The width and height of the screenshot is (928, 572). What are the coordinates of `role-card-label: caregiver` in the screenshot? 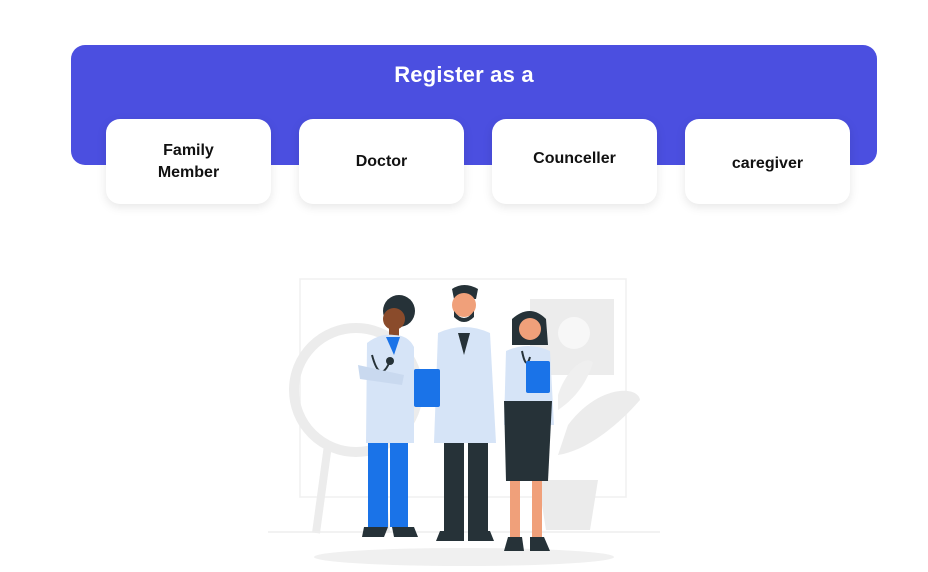 It's located at (767, 163).